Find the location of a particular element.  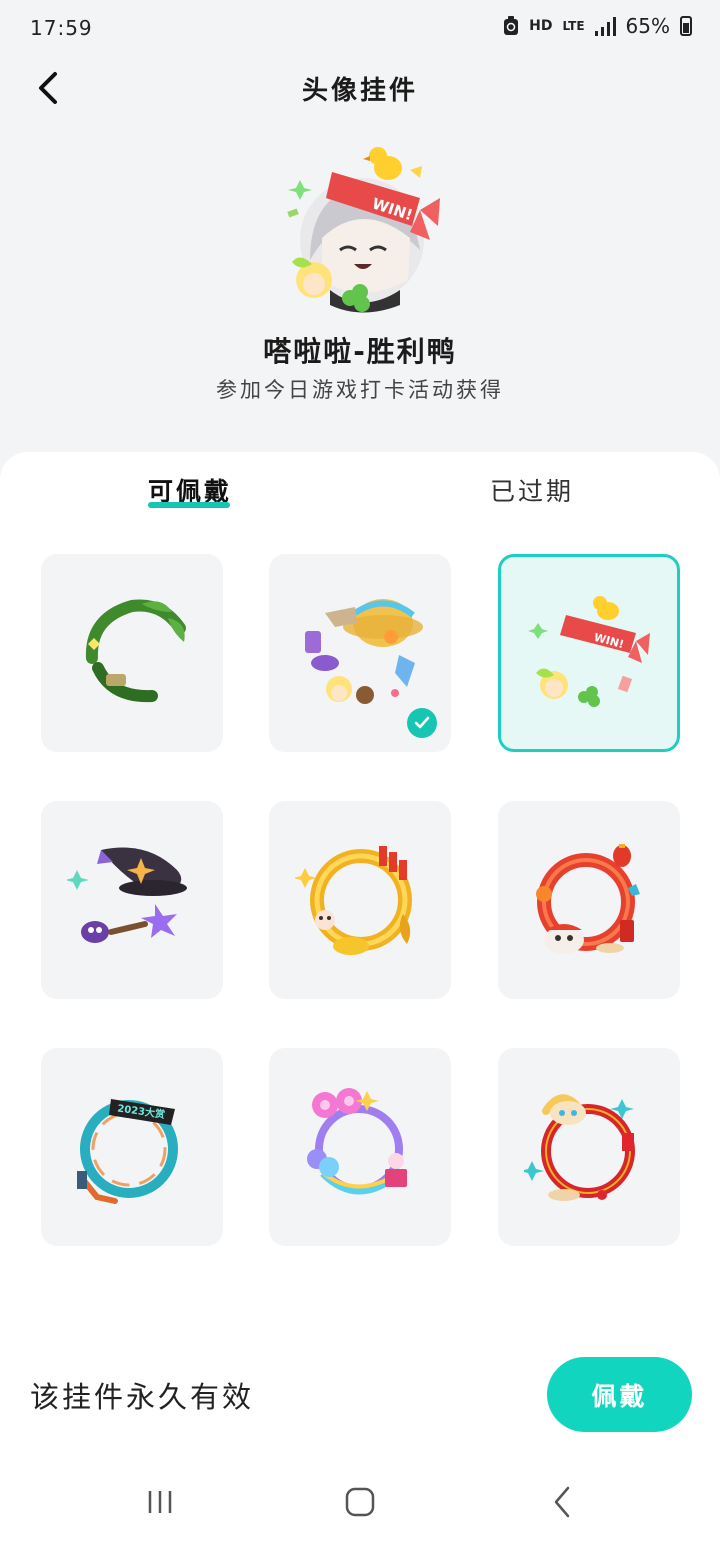

status-icons: HD LTE 65% is located at coordinates (597, 26).